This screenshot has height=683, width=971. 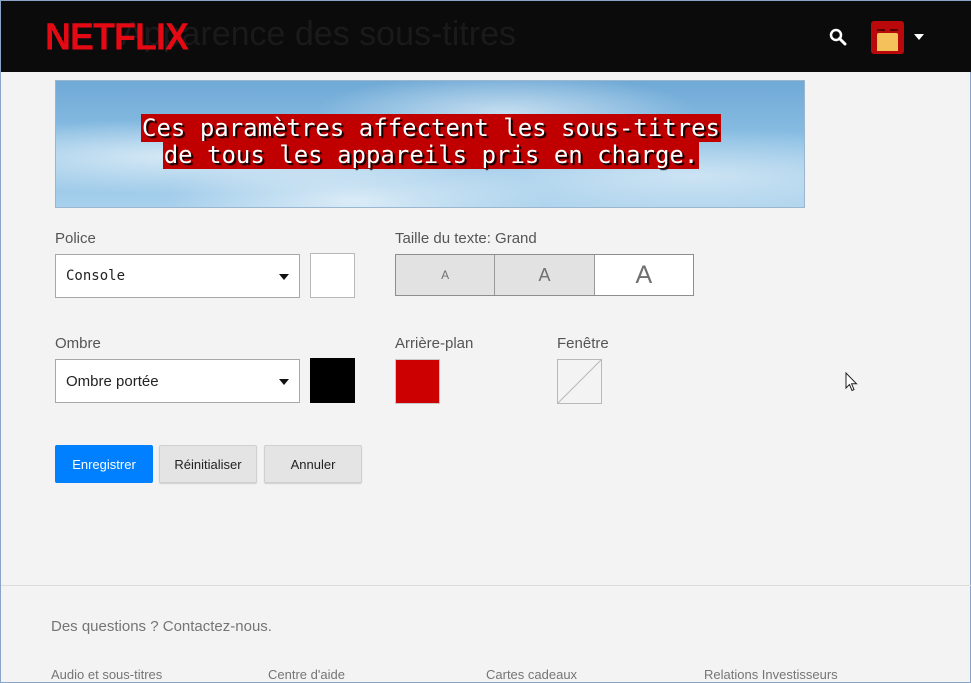 What do you see at coordinates (177, 276) in the screenshot?
I see `font-select: Console` at bounding box center [177, 276].